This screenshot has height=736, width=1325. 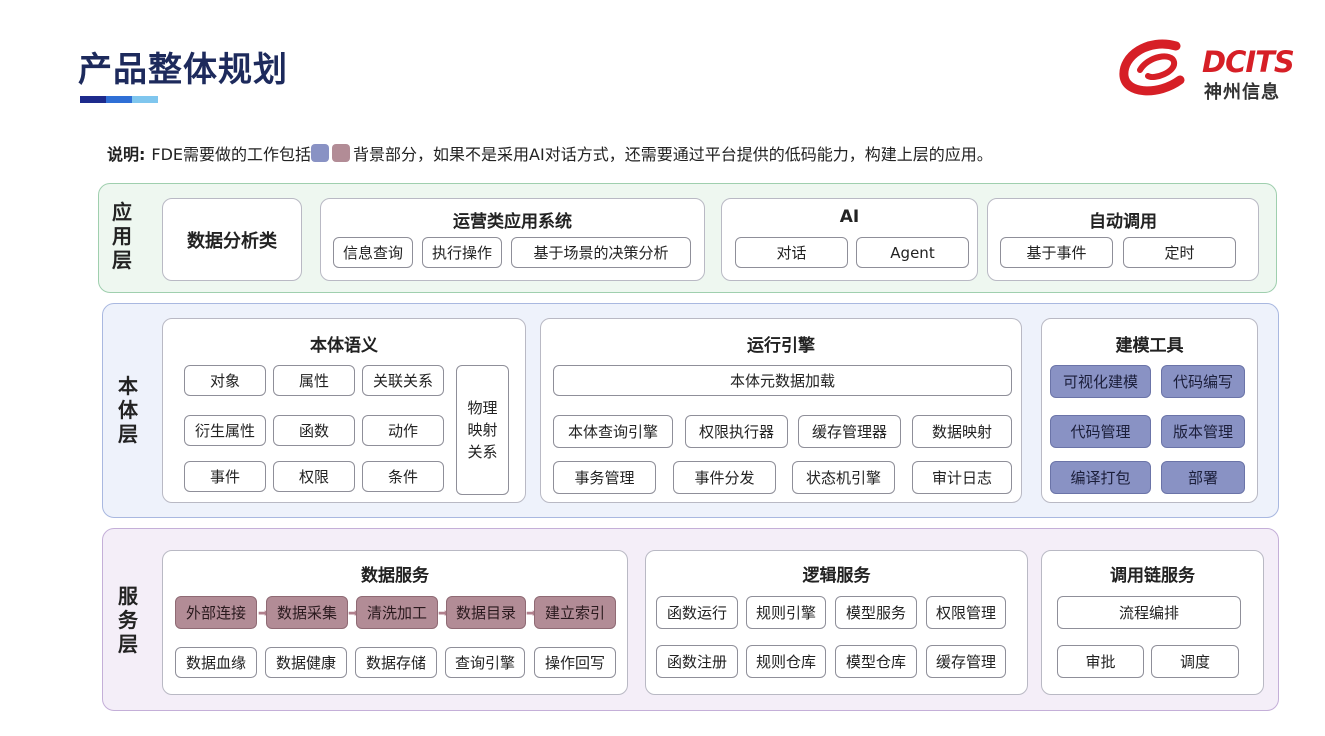 I want to click on chain-item: 审批, so click(x=1100, y=661).